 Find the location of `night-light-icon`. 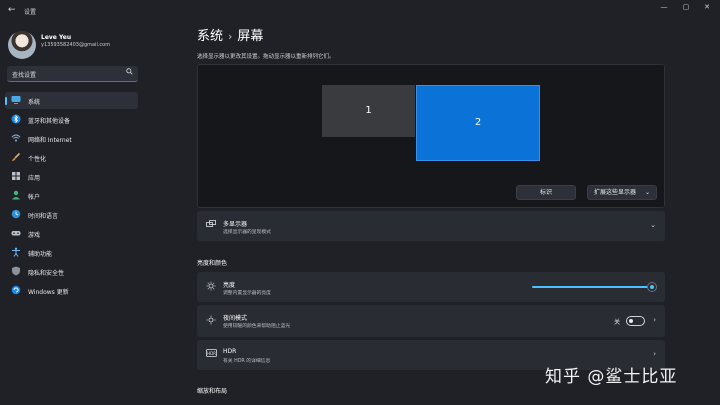

night-light-icon is located at coordinates (211, 321).